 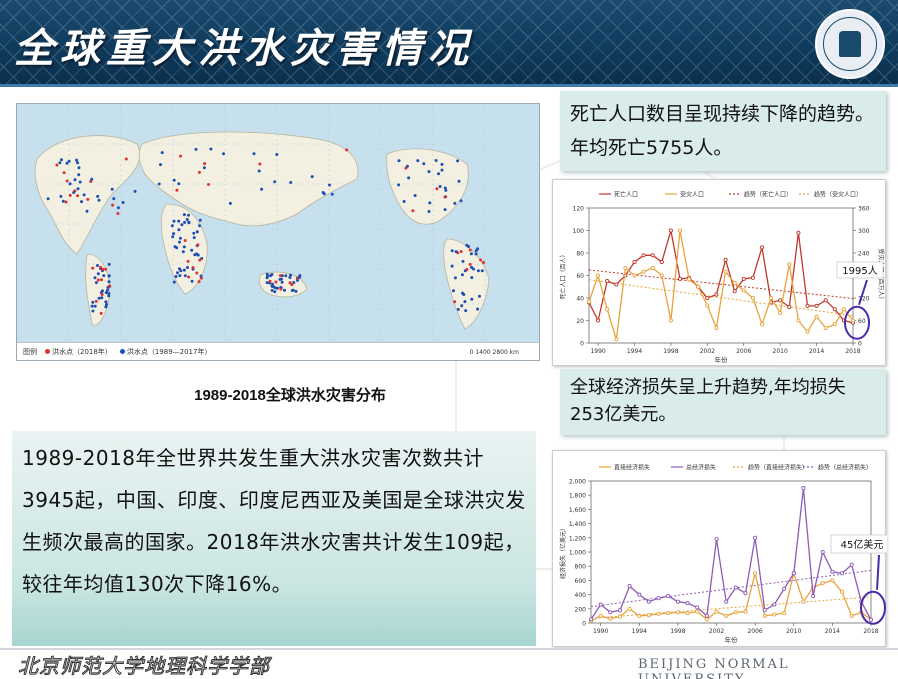 What do you see at coordinates (244, 48) in the screenshot?
I see `slide-title: 全球重大洪水灾害情况` at bounding box center [244, 48].